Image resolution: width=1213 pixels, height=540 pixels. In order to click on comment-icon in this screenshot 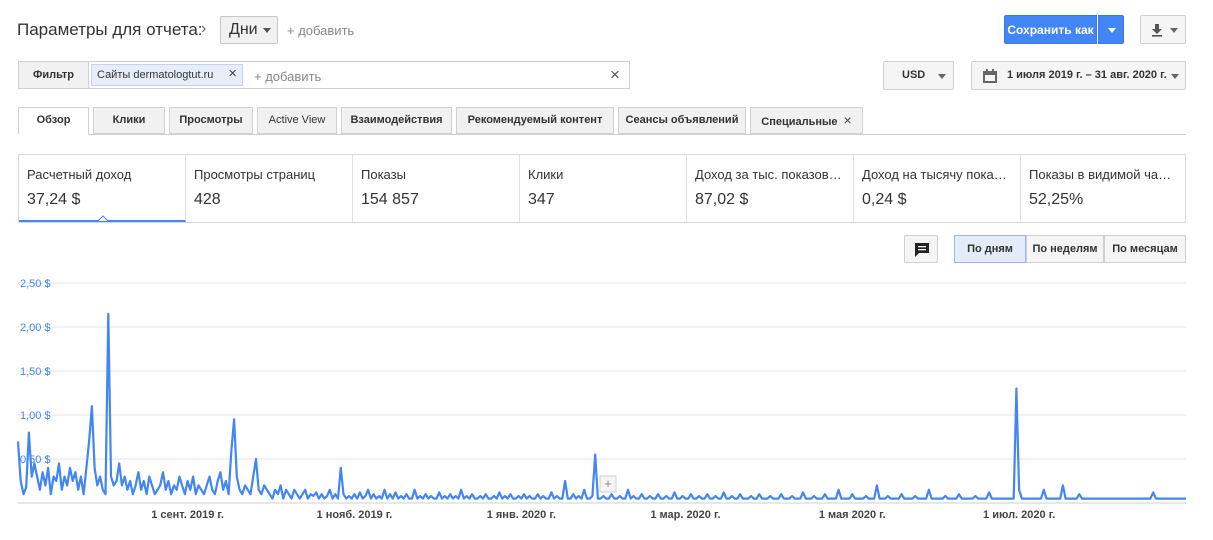, I will do `click(922, 250)`.